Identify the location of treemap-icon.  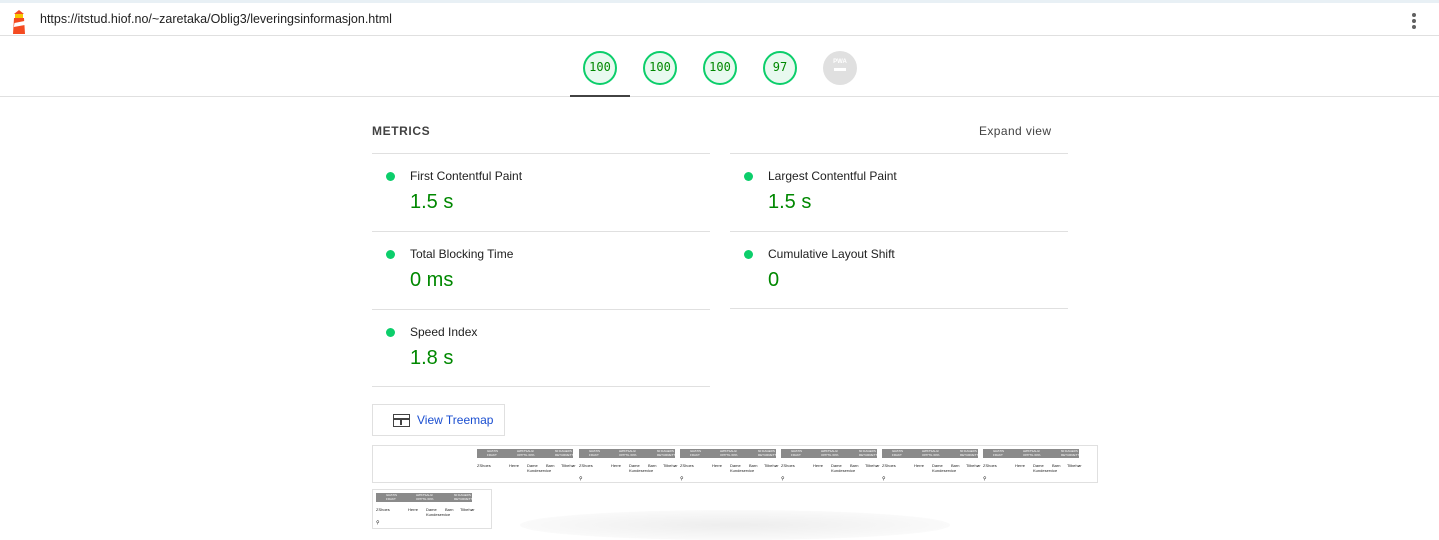
(401, 420).